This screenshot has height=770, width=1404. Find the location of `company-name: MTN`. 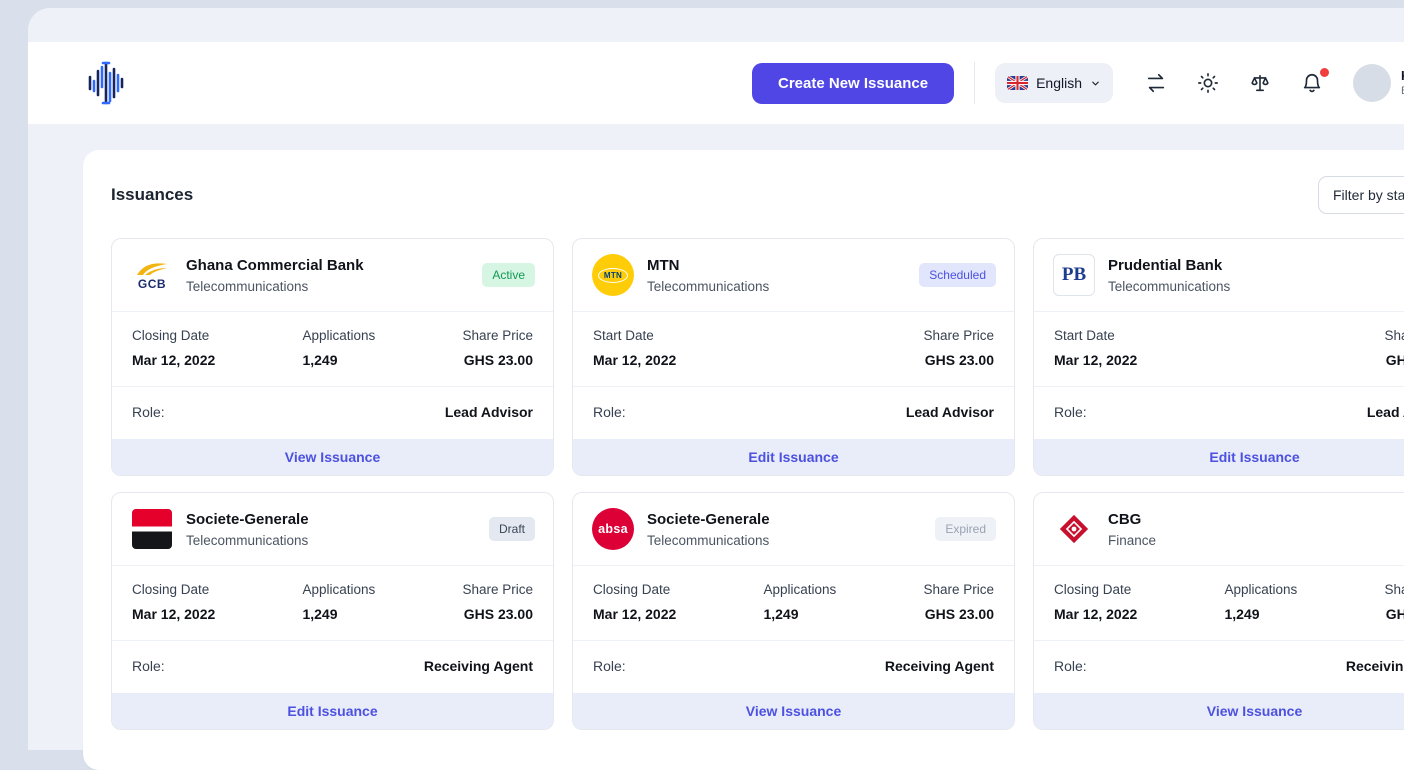

company-name: MTN is located at coordinates (663, 265).